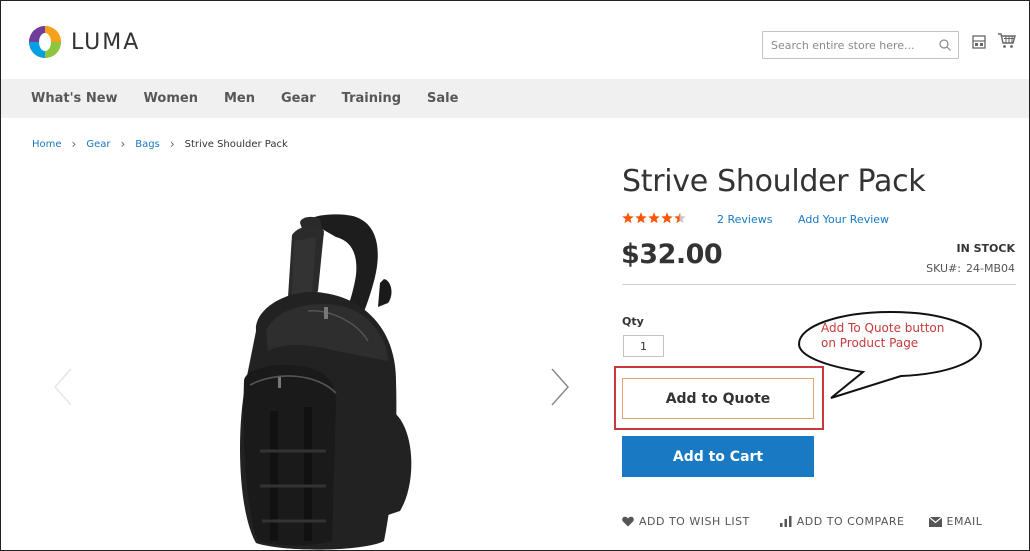 This screenshot has height=551, width=1030. Describe the element at coordinates (718, 456) in the screenshot. I see `add-to-cart-button: Add to Cart` at that location.